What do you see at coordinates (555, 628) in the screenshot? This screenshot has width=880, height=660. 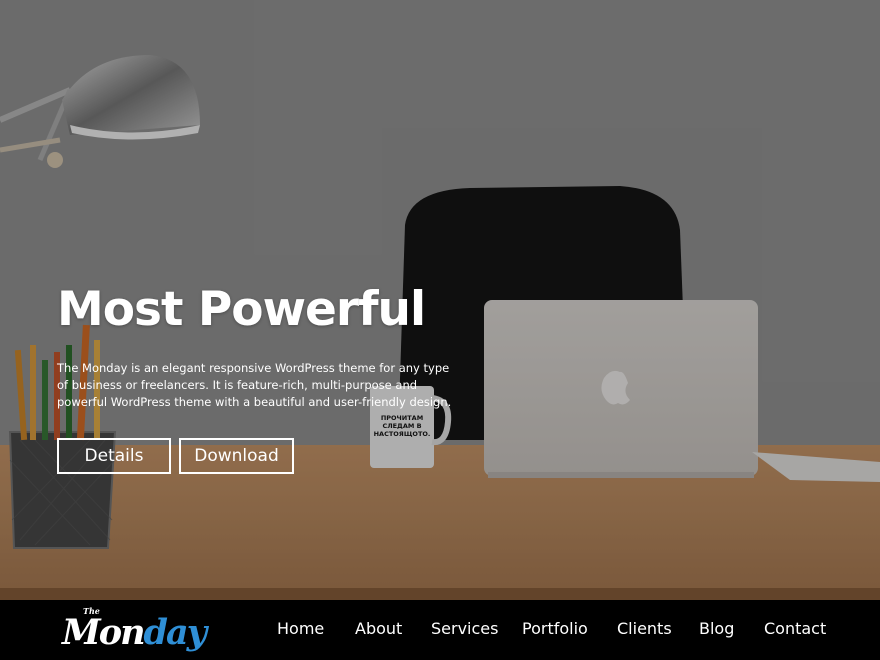 I see `nav-item-portfolio: Portfolio` at bounding box center [555, 628].